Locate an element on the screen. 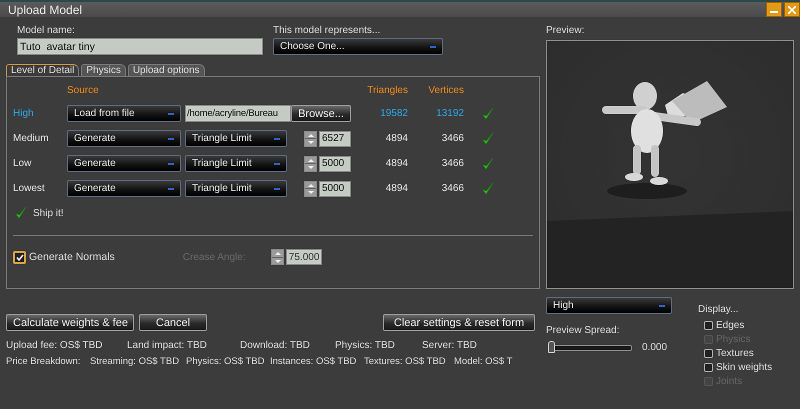 Image resolution: width=800 pixels, height=409 pixels. minimize-button is located at coordinates (774, 9).